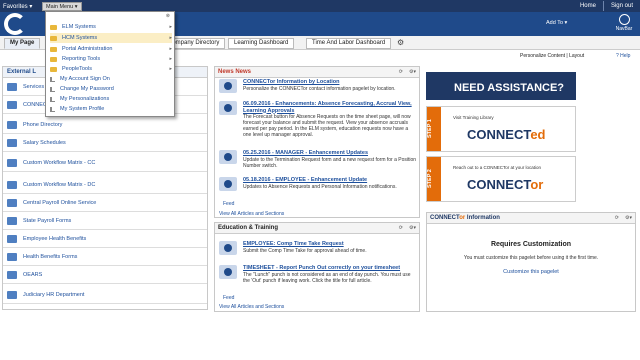  Describe the element at coordinates (105, 163) in the screenshot. I see `list-item: Custom Workflow Matrix - CC` at that location.